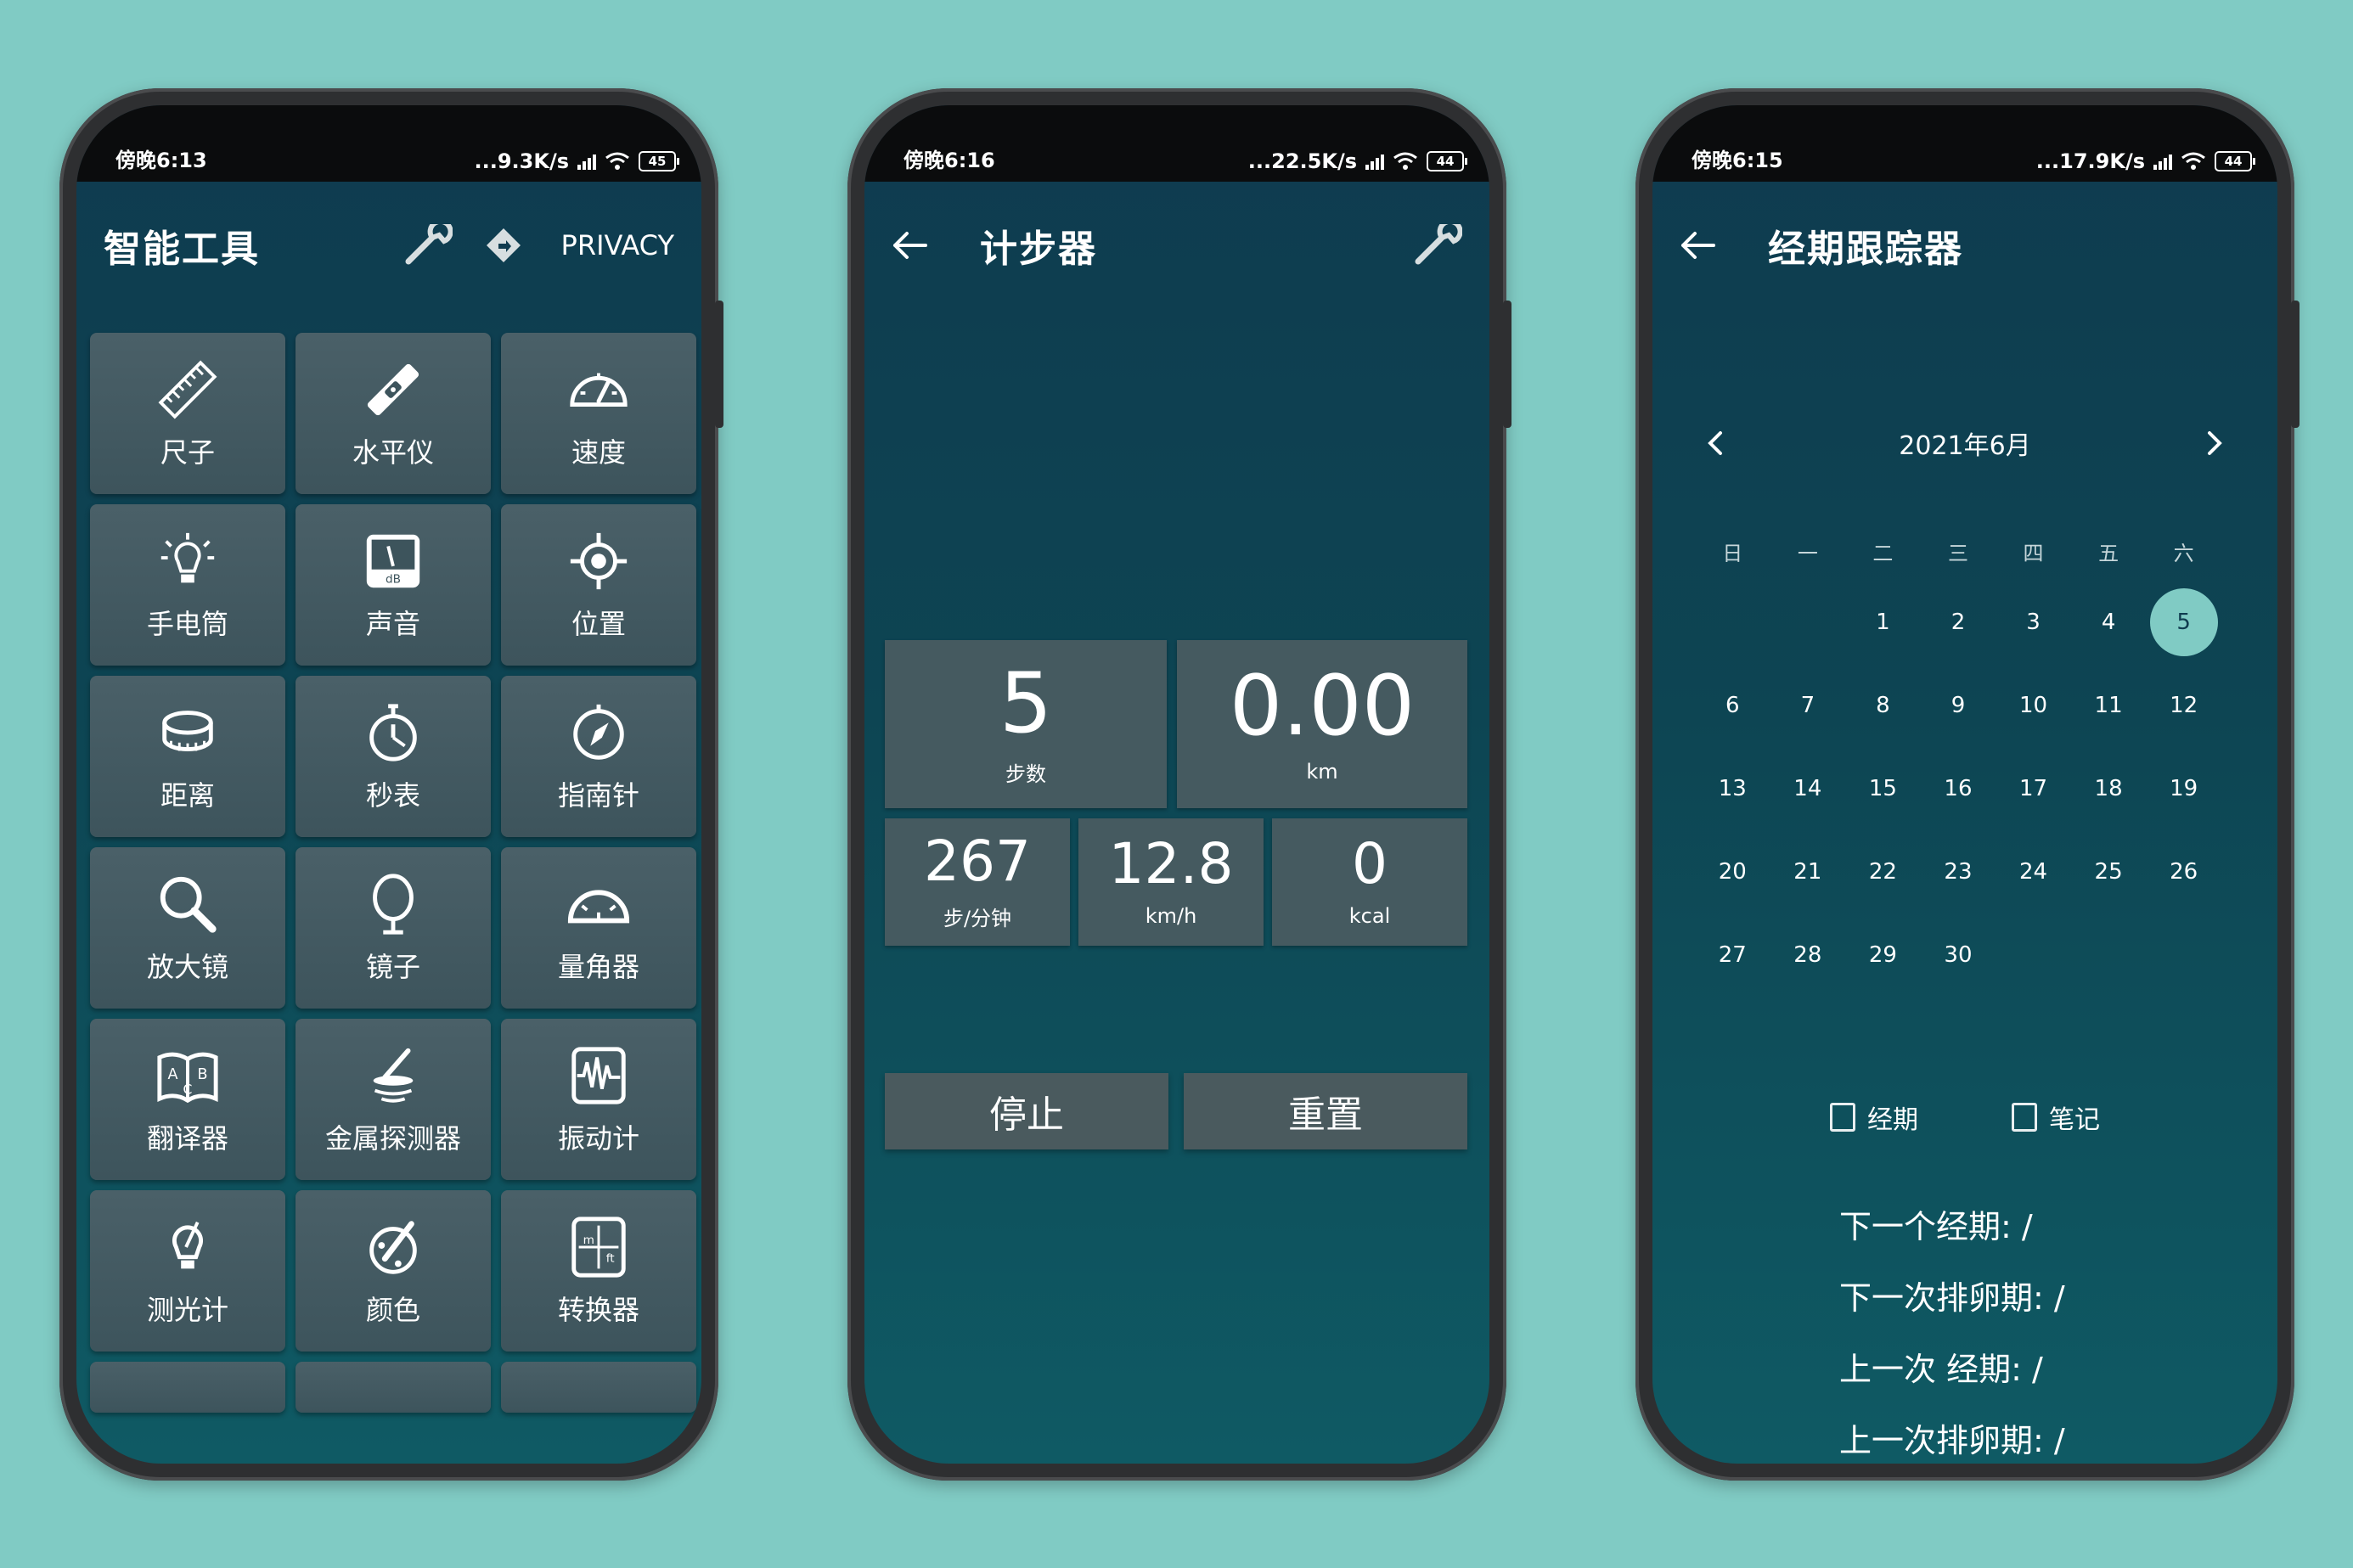  I want to click on calendar-day: 11, so click(2109, 705).